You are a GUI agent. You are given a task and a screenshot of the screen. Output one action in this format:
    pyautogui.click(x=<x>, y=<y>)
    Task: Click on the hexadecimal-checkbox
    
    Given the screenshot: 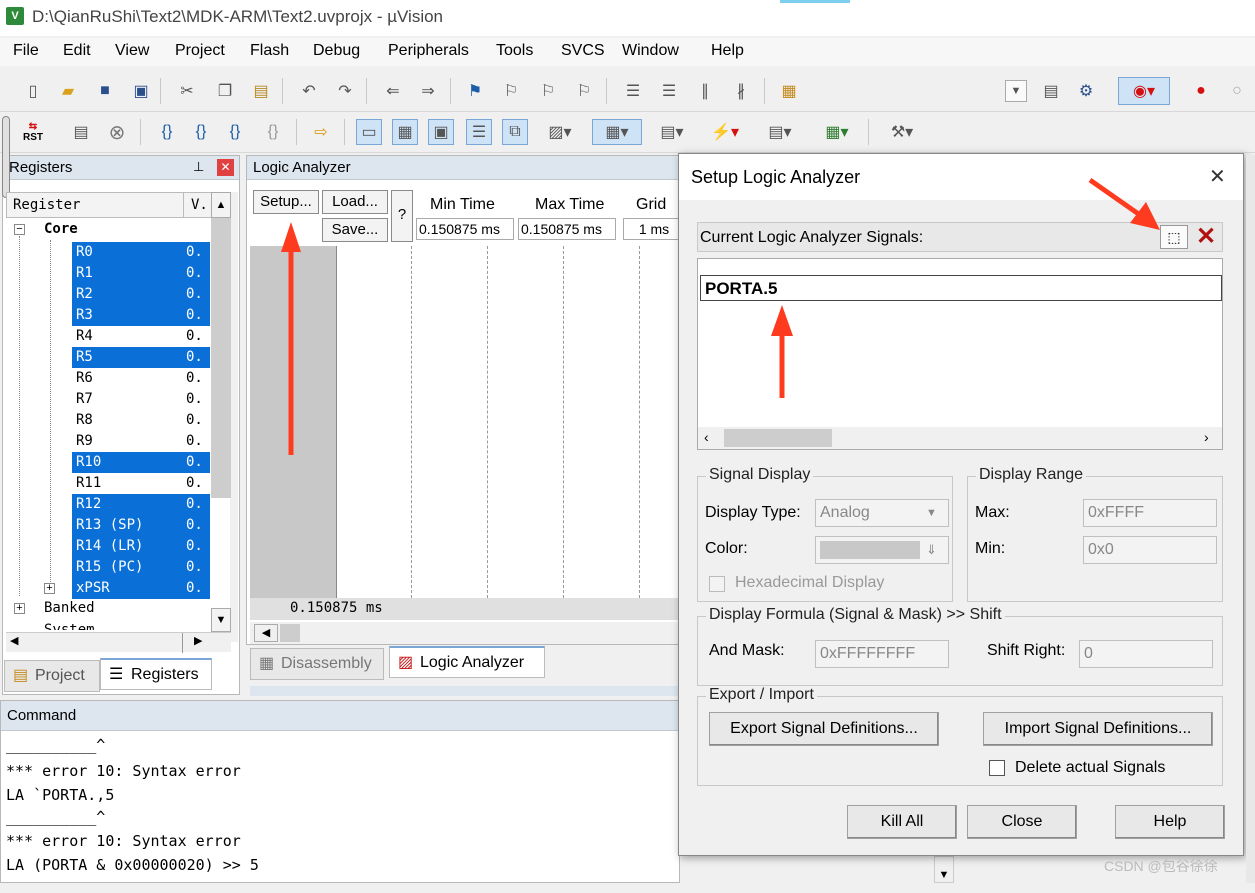 What is the action you would take?
    pyautogui.click(x=717, y=584)
    